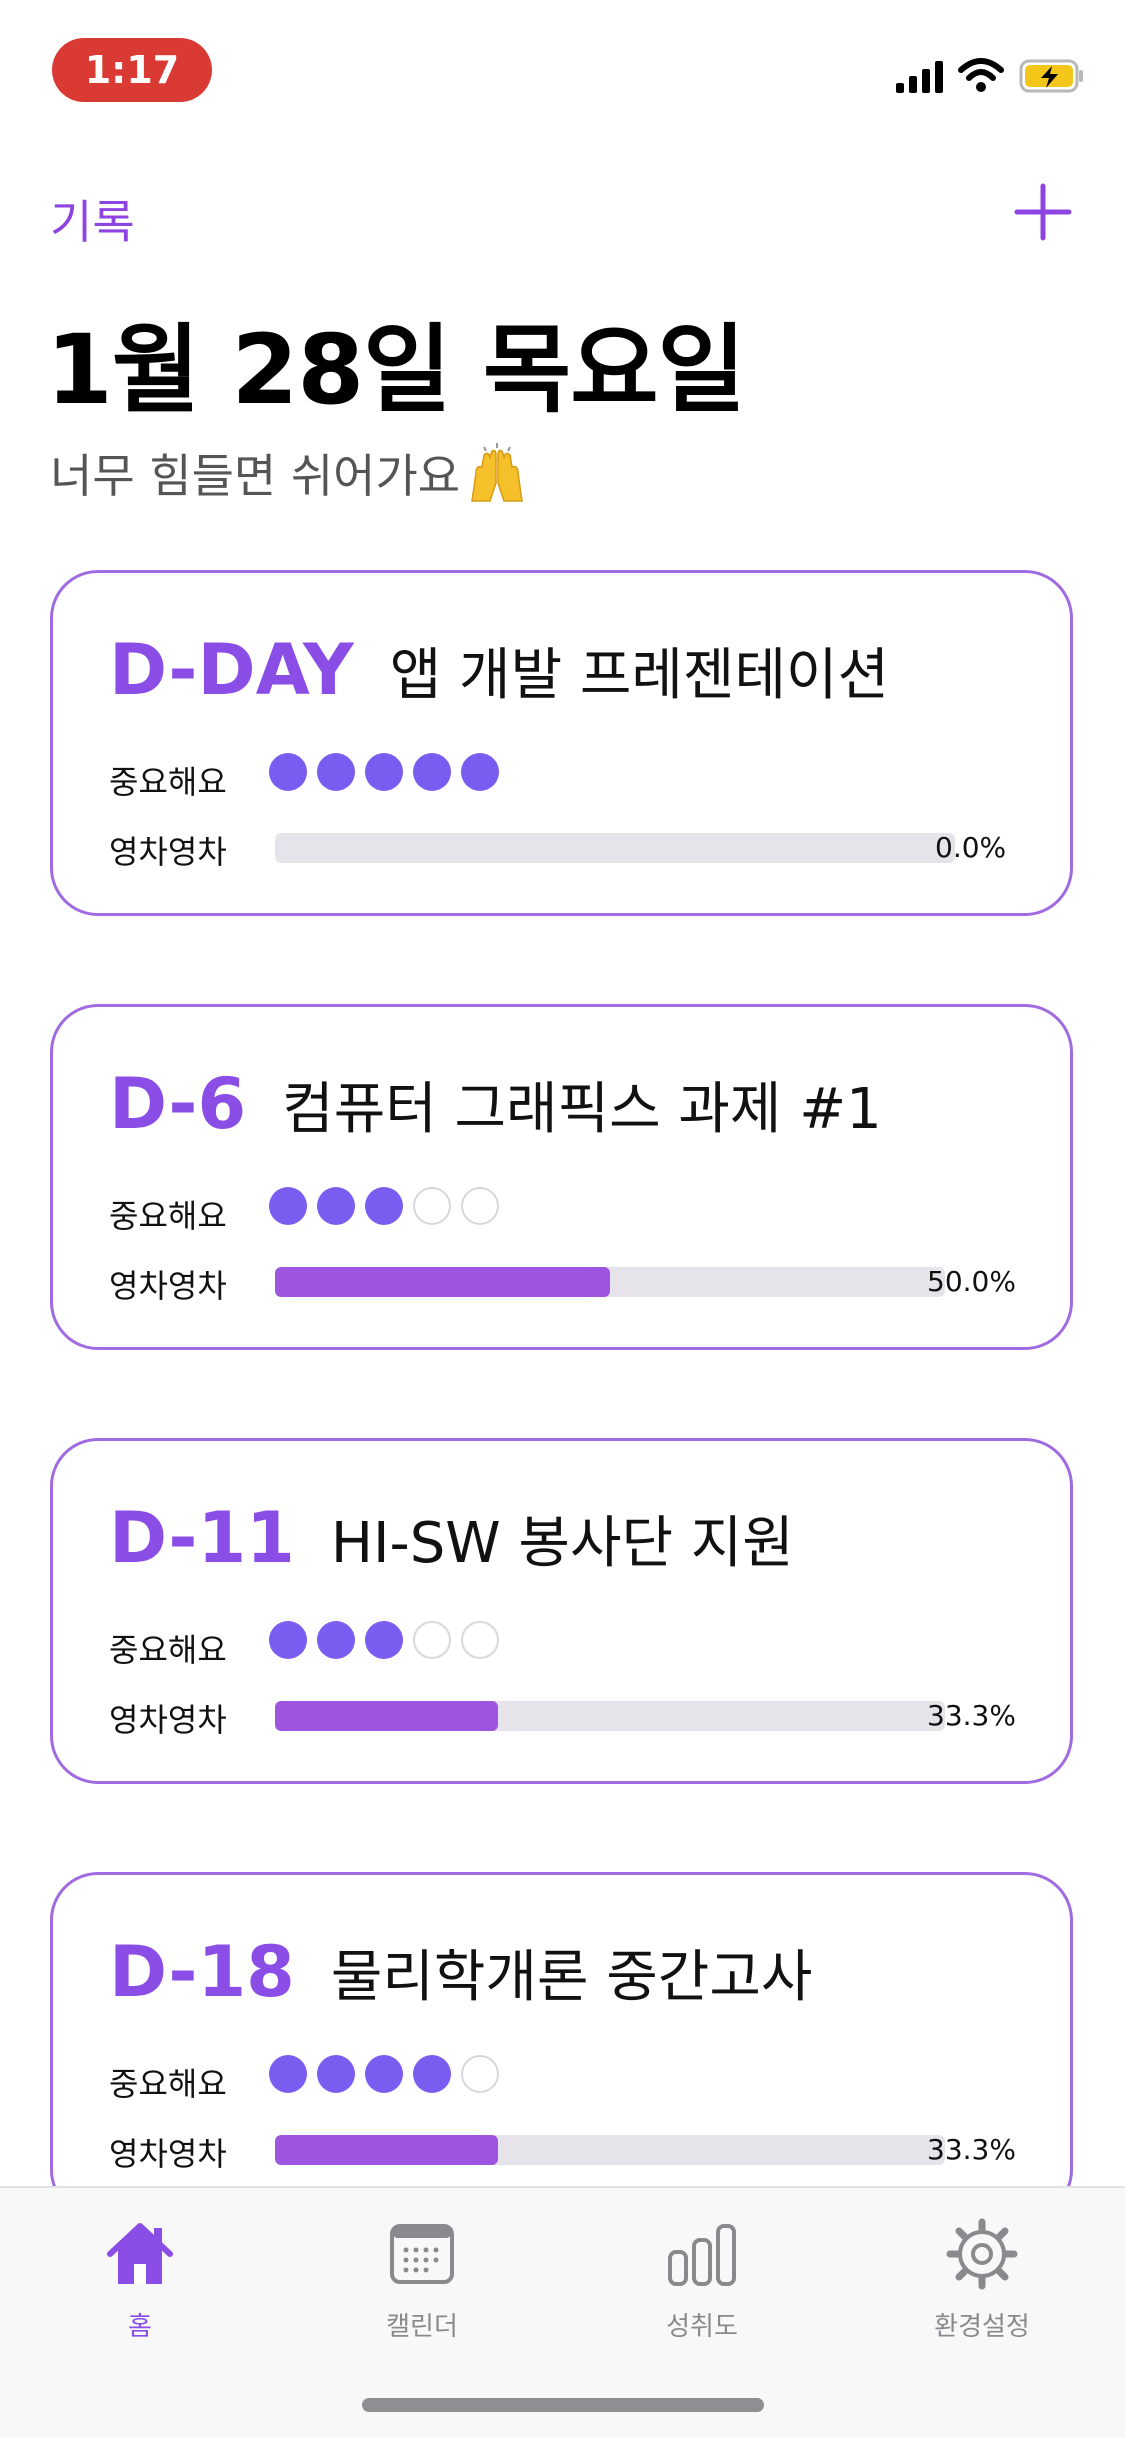 Image resolution: width=1125 pixels, height=2438 pixels. Describe the element at coordinates (132, 70) in the screenshot. I see `status-time: 1:17` at that location.